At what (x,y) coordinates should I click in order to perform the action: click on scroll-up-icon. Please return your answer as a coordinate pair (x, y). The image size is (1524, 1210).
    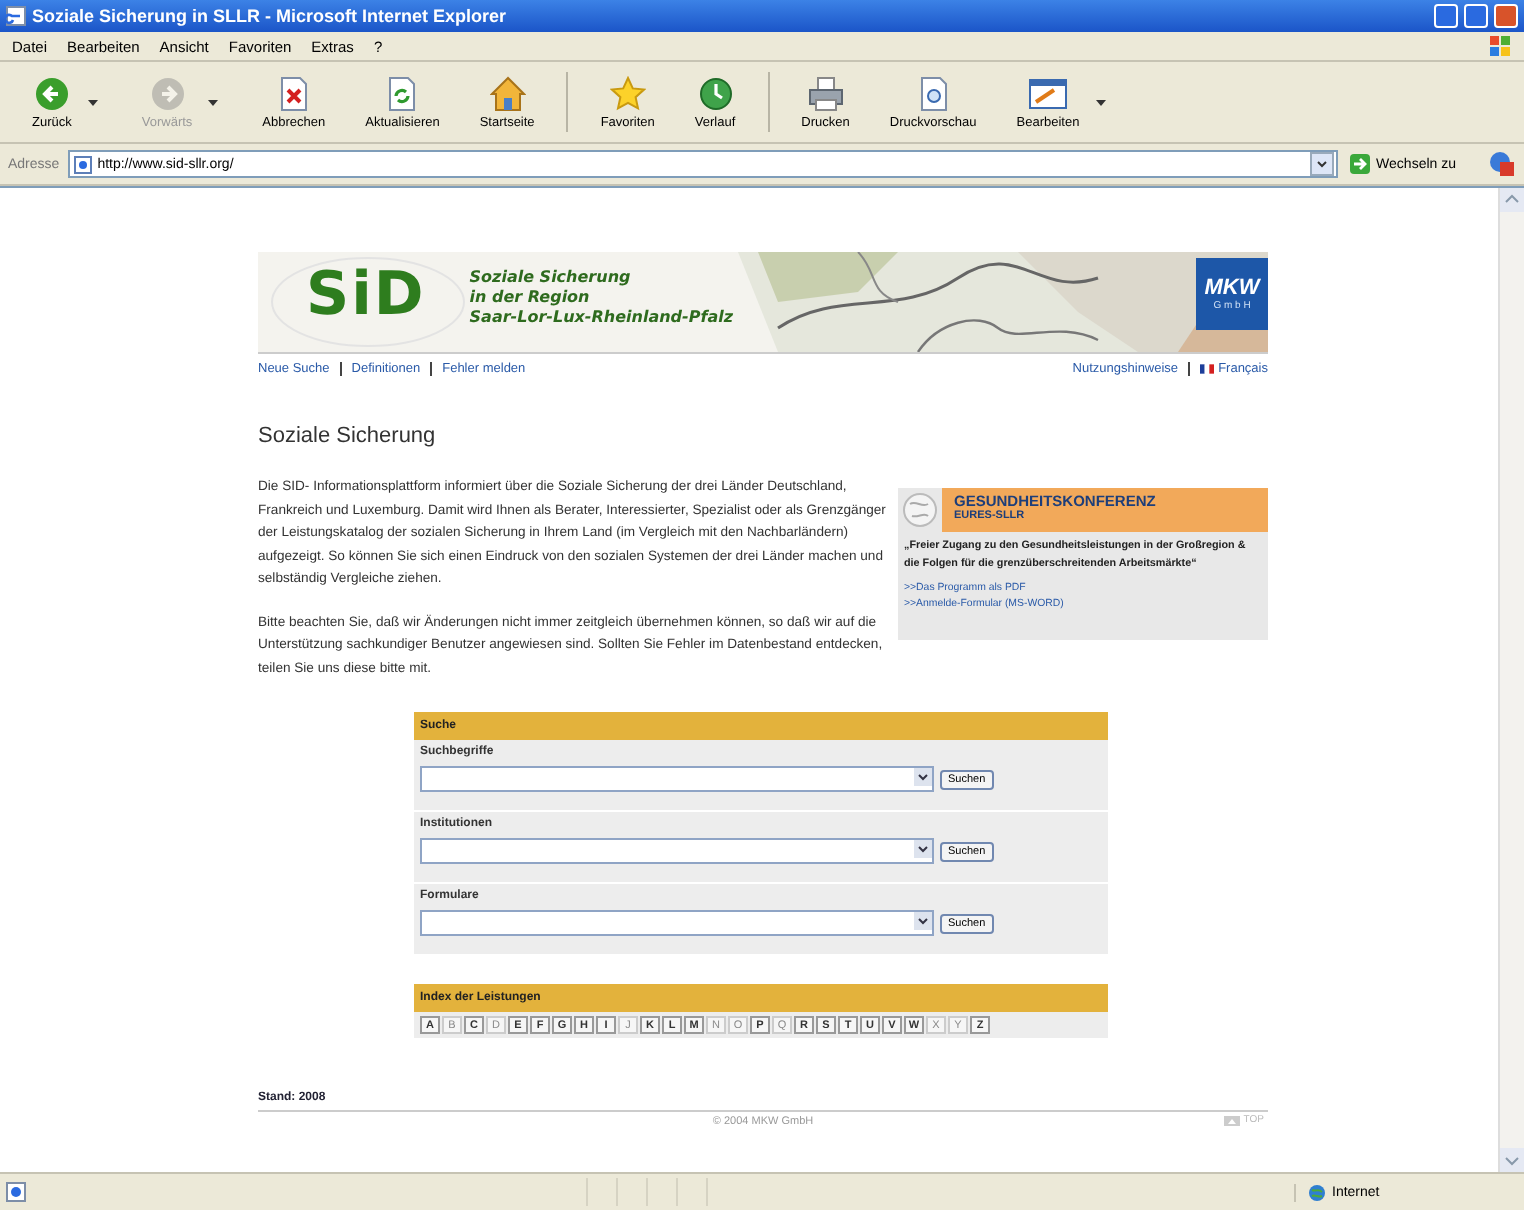
    Looking at the image, I should click on (1512, 200).